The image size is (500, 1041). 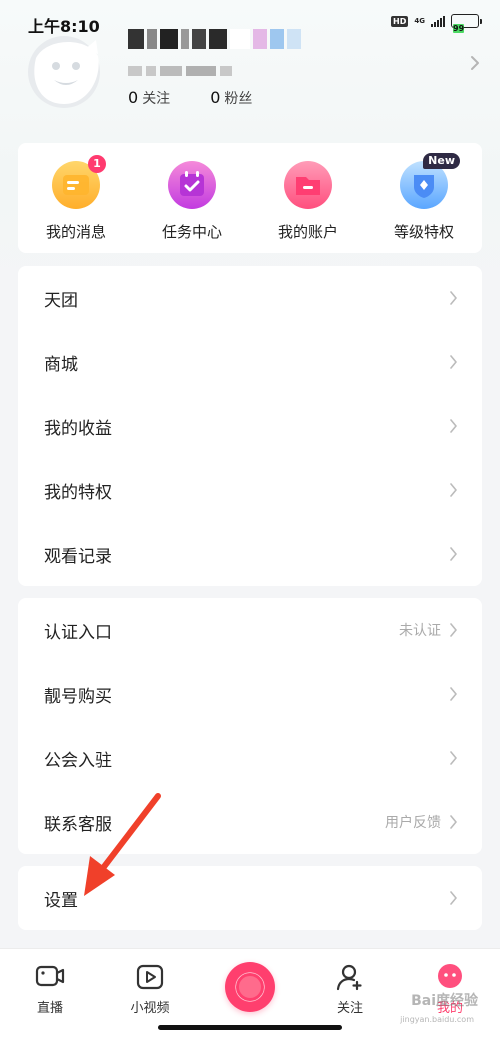 I want to click on menu-item-earnings: 我的收益, so click(x=250, y=426).